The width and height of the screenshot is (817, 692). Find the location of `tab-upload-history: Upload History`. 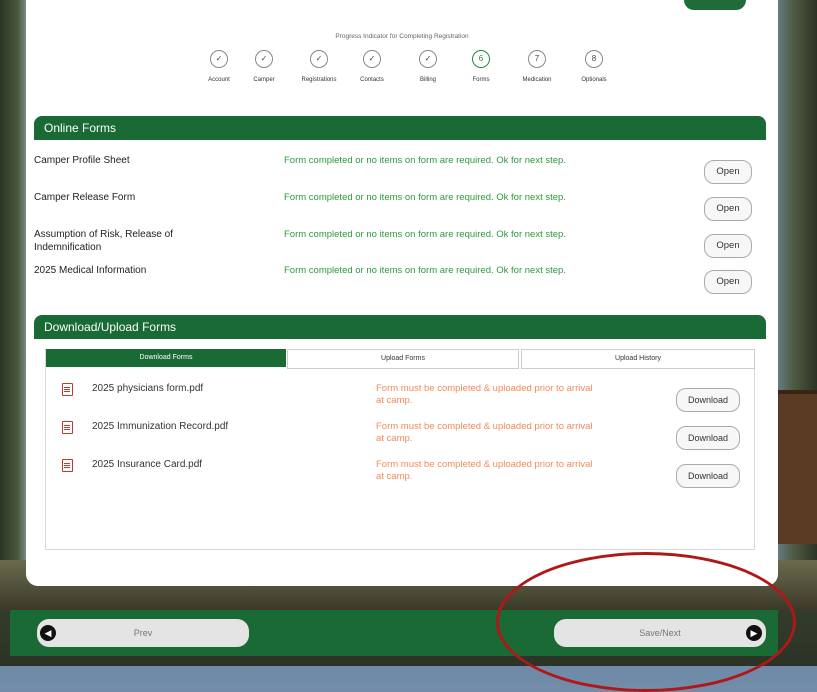

tab-upload-history: Upload History is located at coordinates (638, 359).